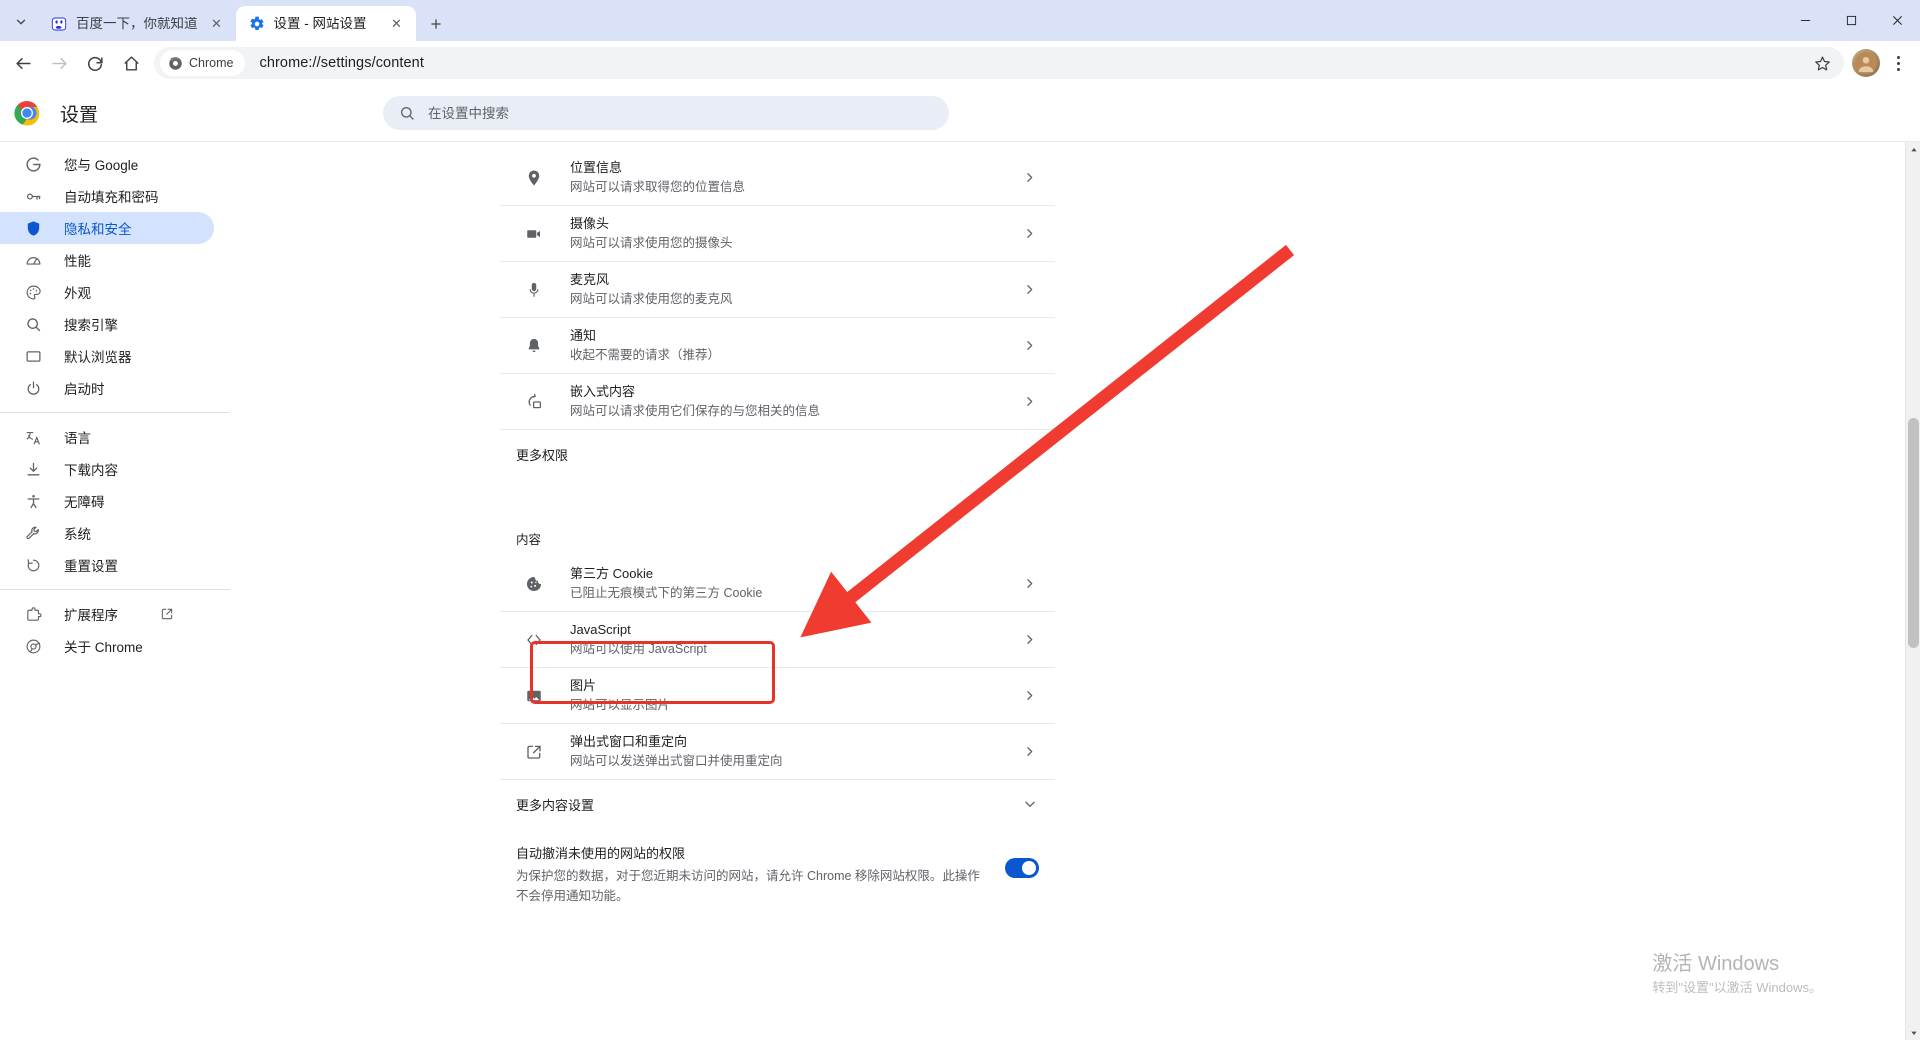 The width and height of the screenshot is (1920, 1040). I want to click on avatar, so click(1866, 63).